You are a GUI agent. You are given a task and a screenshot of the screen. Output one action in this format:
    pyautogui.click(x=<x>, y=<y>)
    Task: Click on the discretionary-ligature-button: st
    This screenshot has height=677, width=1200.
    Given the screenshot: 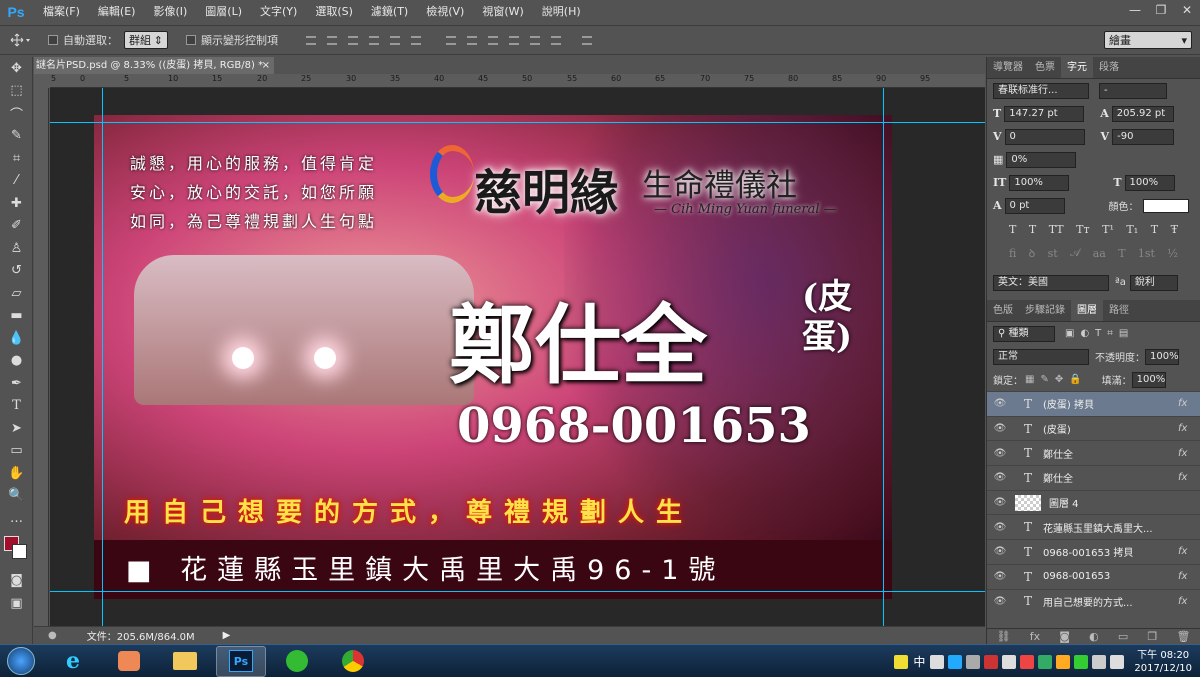 What is the action you would take?
    pyautogui.click(x=1053, y=253)
    